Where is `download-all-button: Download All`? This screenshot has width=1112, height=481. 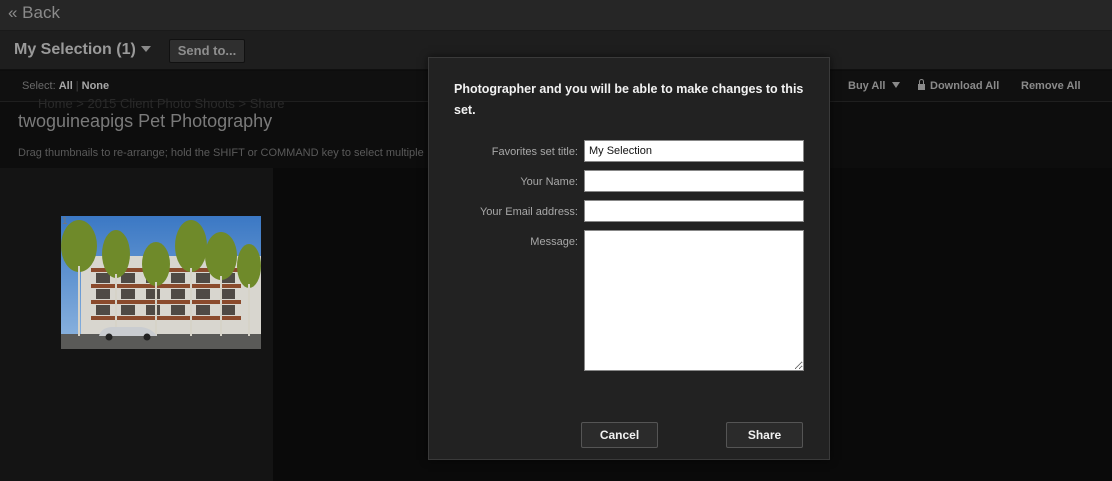 download-all-button: Download All is located at coordinates (959, 85).